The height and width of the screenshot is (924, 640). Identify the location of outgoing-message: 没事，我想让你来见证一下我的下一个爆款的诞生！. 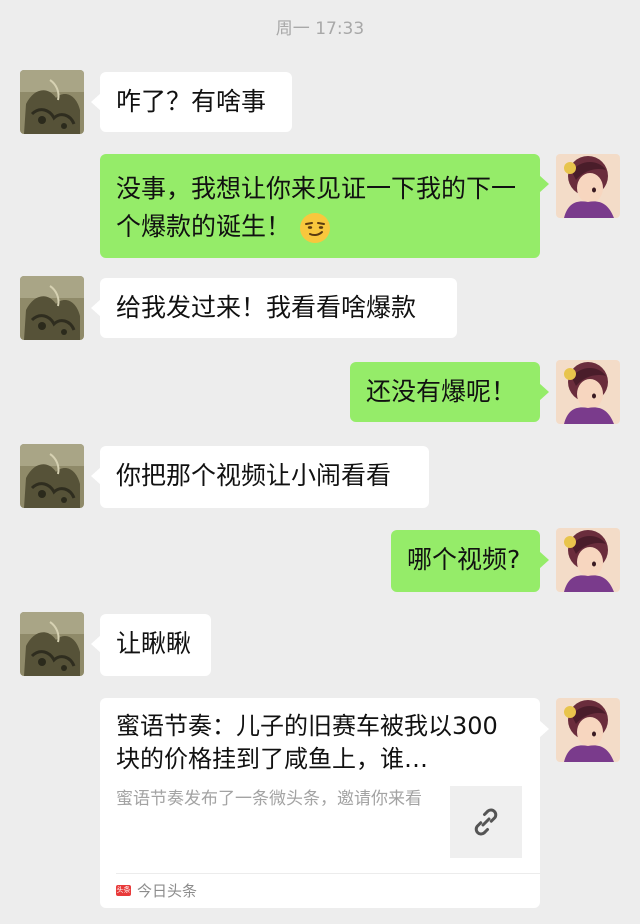
(324, 206).